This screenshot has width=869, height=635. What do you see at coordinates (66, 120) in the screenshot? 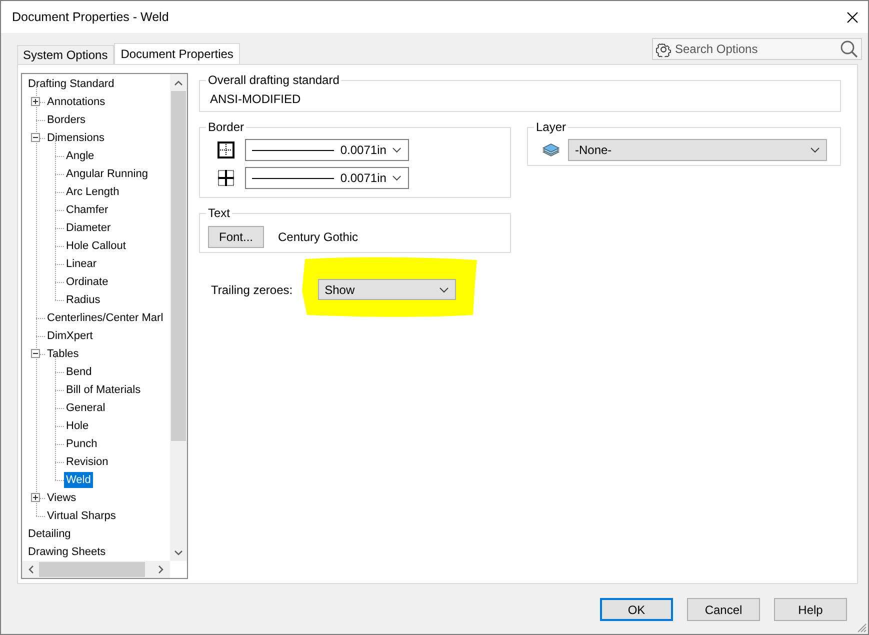
I see `tree-item: Borders` at bounding box center [66, 120].